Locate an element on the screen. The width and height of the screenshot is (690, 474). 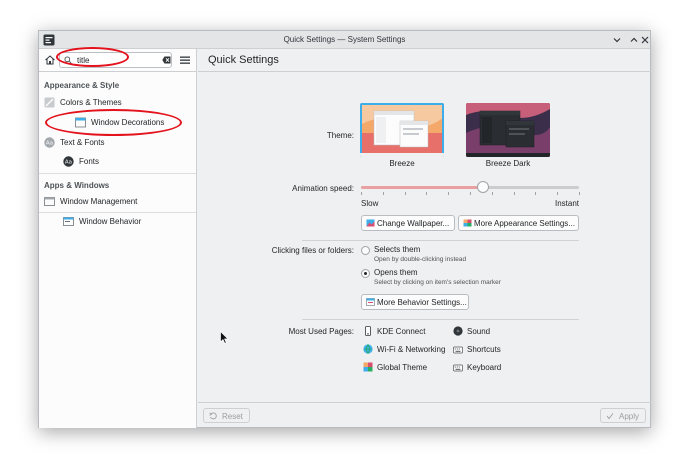
selects-them-radio is located at coordinates (365, 250).